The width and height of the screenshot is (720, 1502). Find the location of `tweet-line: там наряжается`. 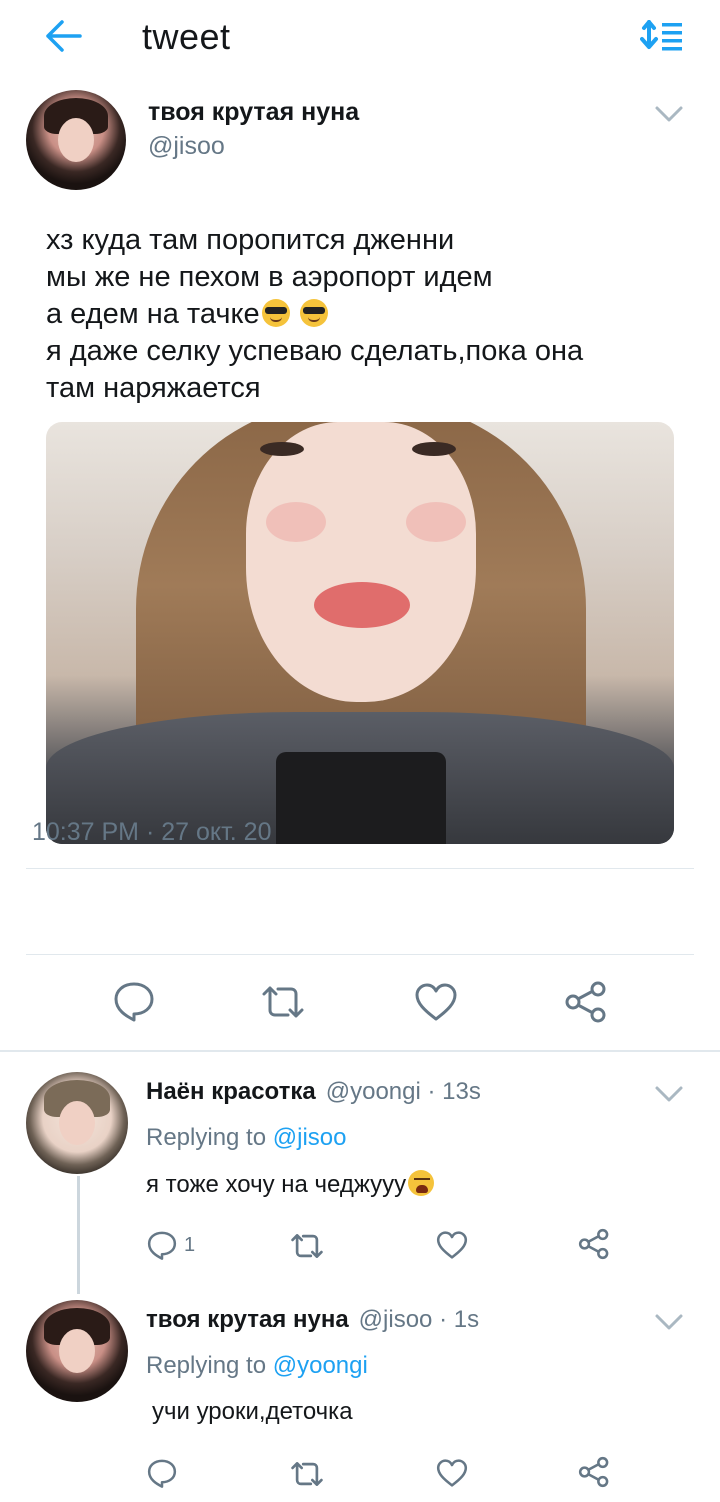

tweet-line: там наряжается is located at coordinates (153, 388).